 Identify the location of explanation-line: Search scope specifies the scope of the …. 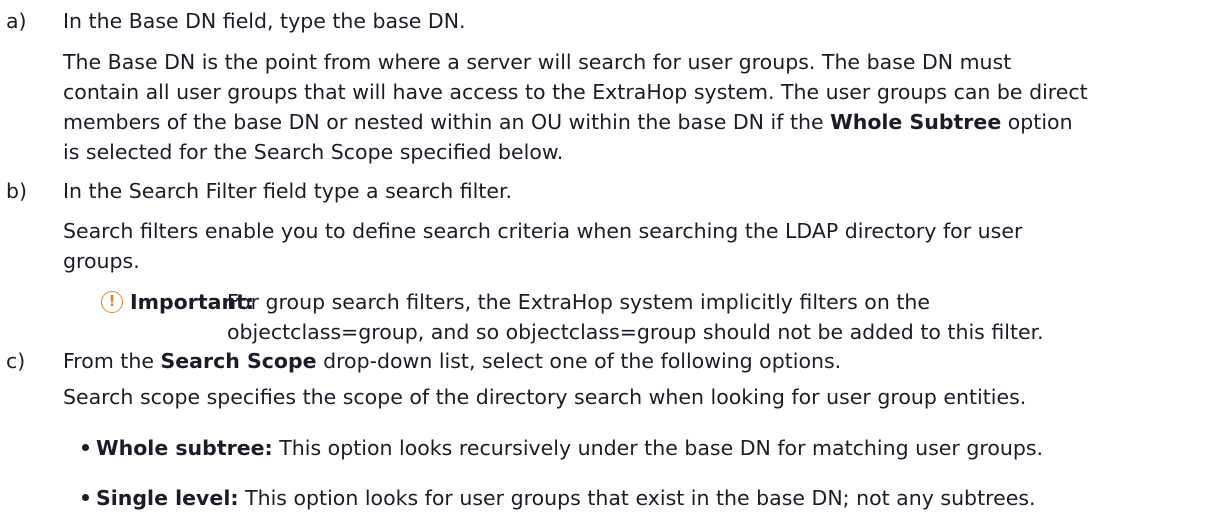
(545, 397).